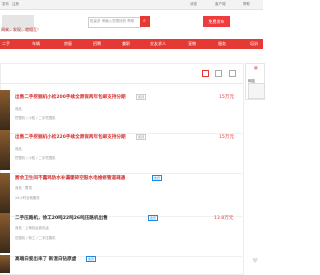 The width and height of the screenshot is (320, 275). What do you see at coordinates (216, 21) in the screenshot?
I see `post-button: 免费发布` at bounding box center [216, 21].